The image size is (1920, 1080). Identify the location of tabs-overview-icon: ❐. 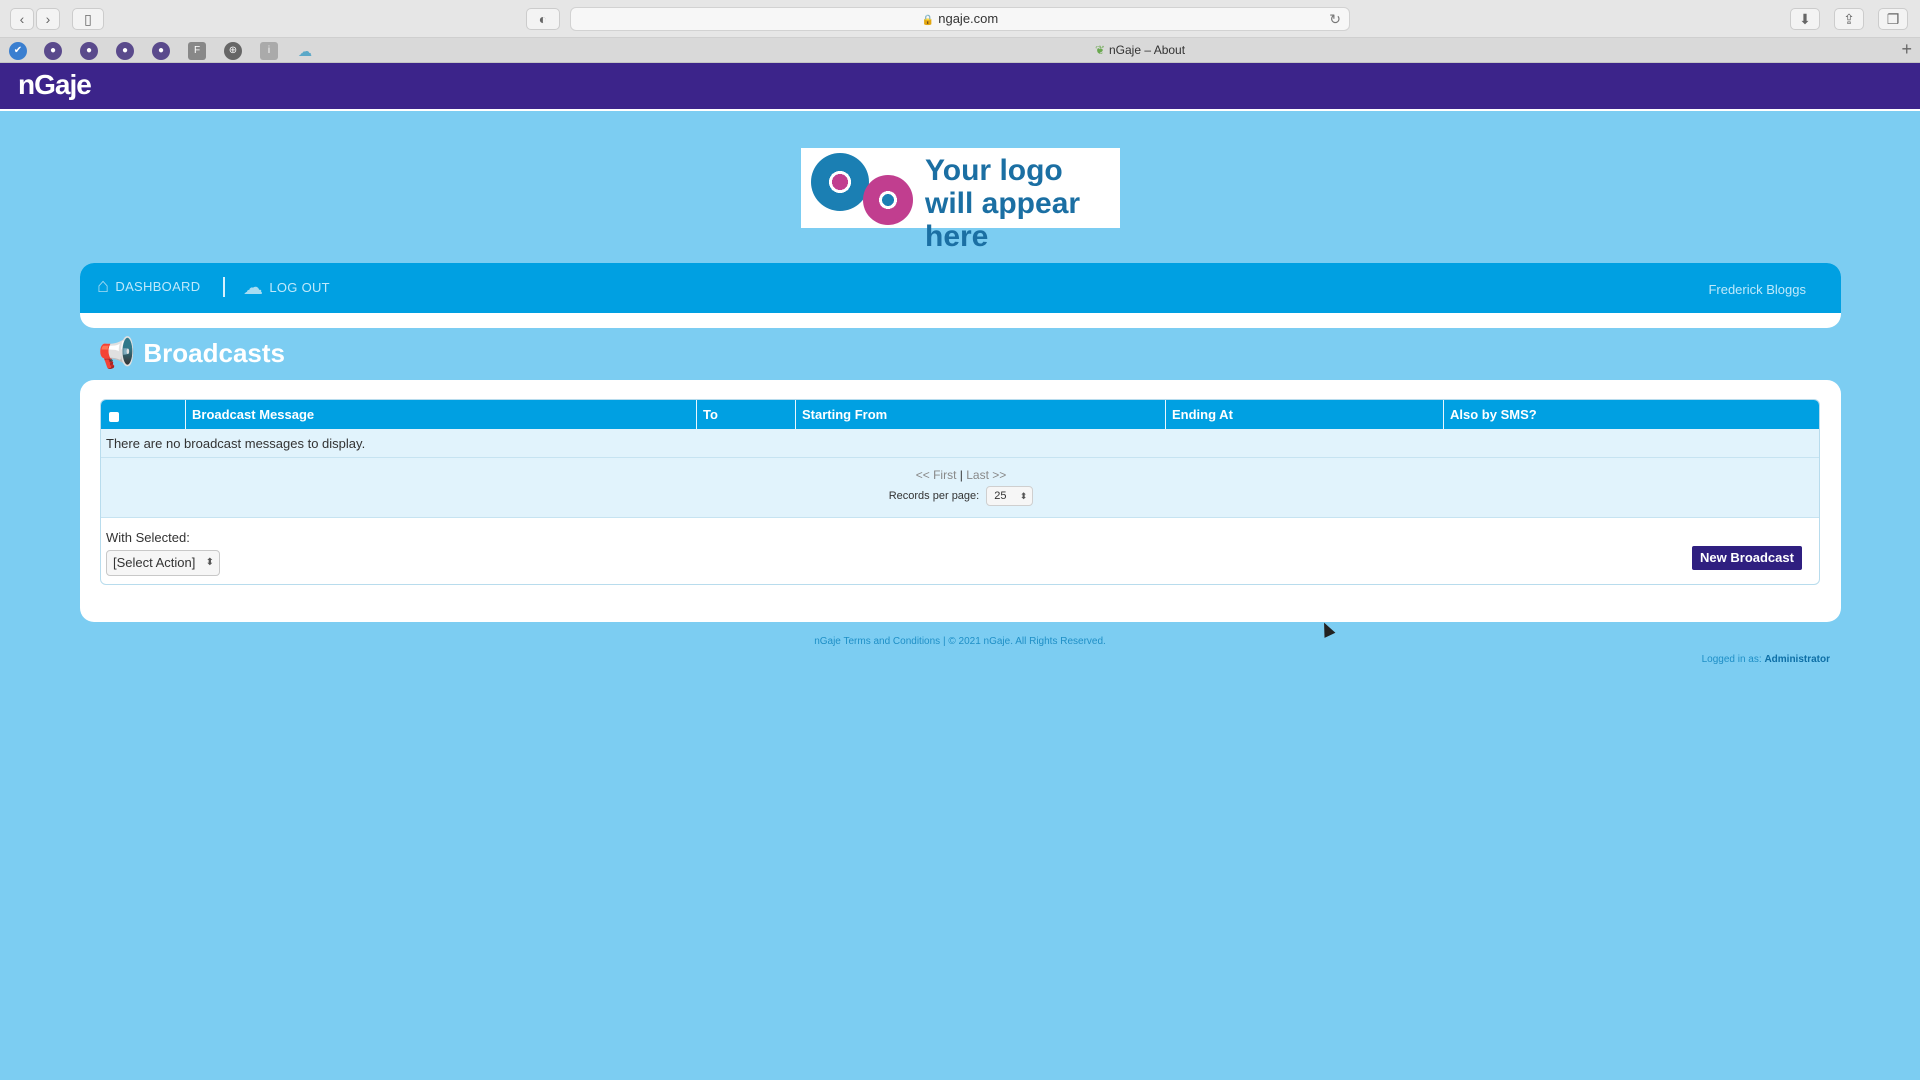
(1893, 19).